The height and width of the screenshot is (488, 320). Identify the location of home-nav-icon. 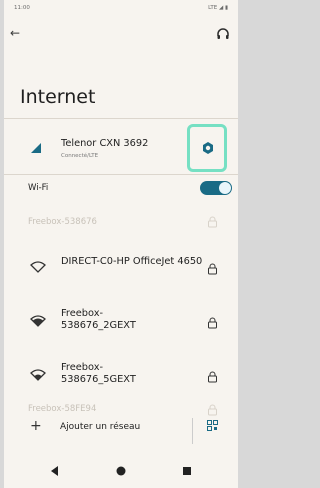
(121, 471).